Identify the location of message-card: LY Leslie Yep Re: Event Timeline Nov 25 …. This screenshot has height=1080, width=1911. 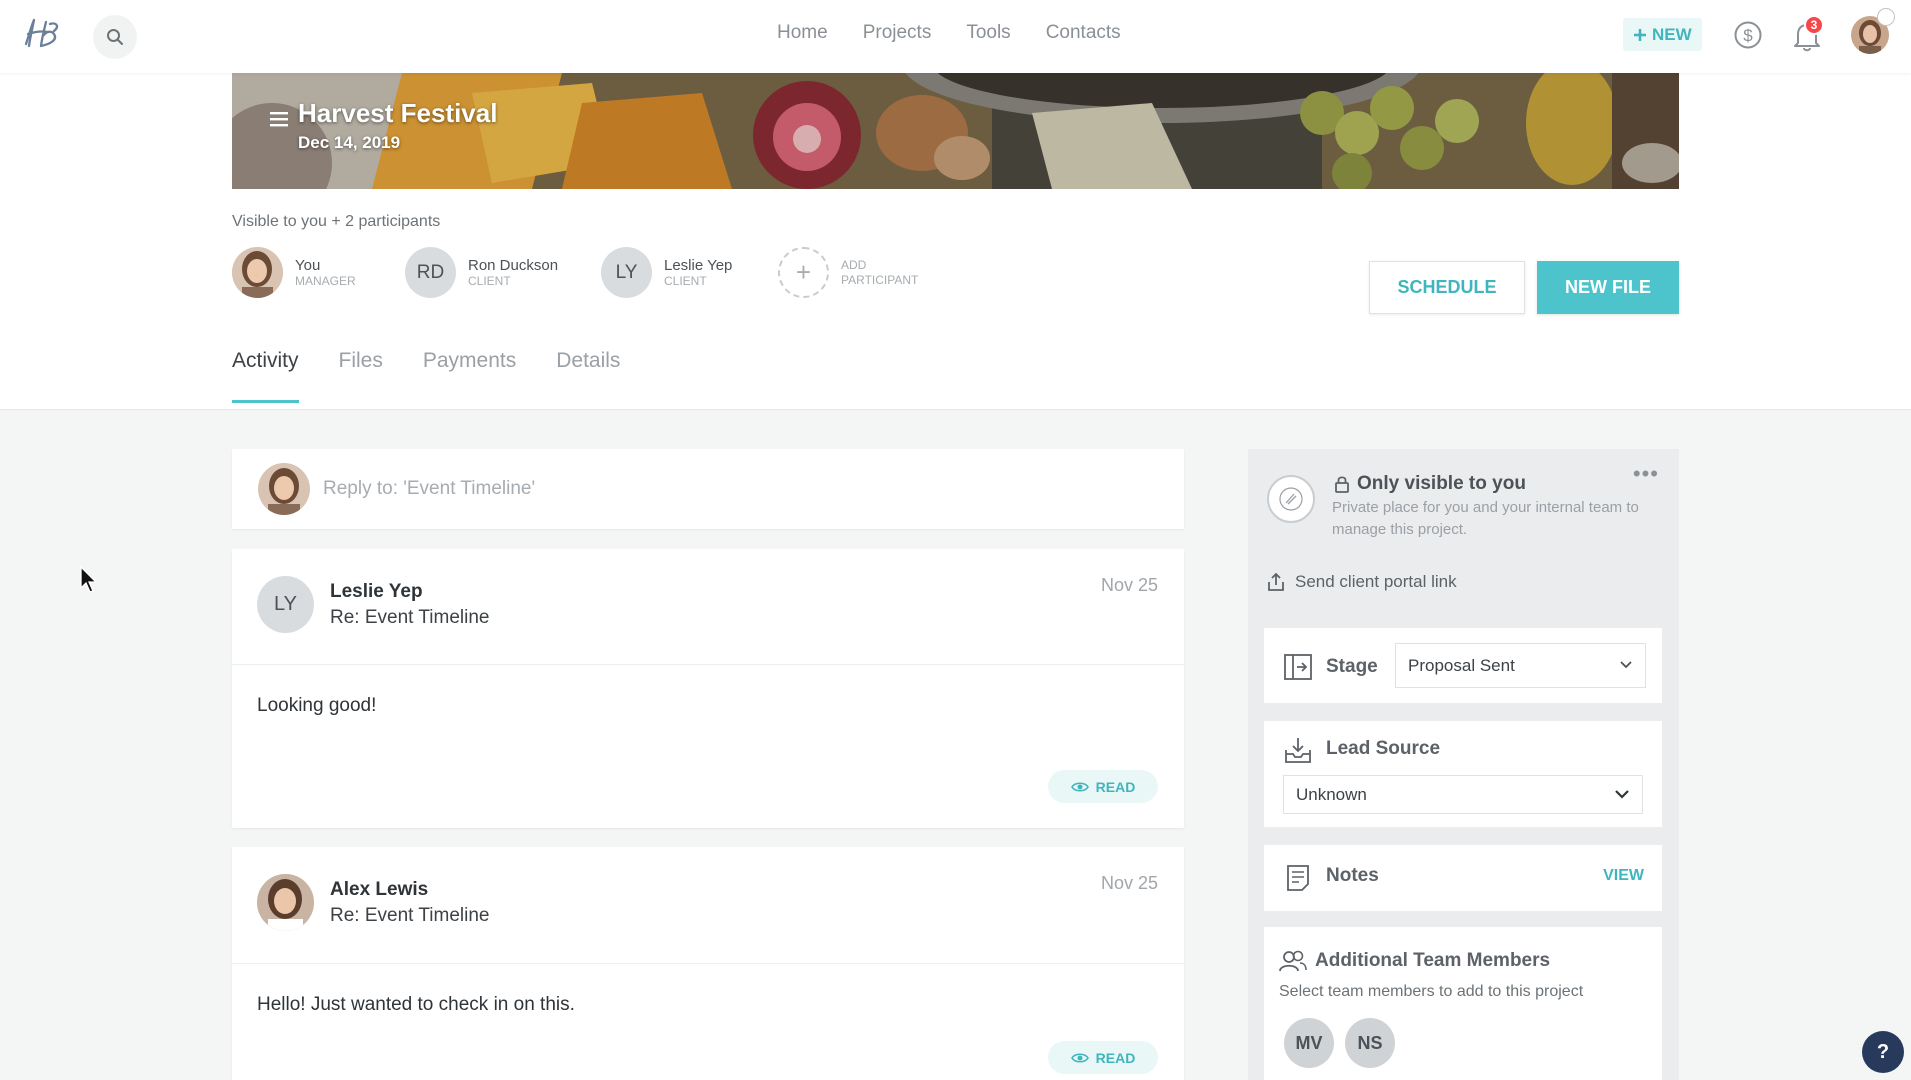
(708, 688).